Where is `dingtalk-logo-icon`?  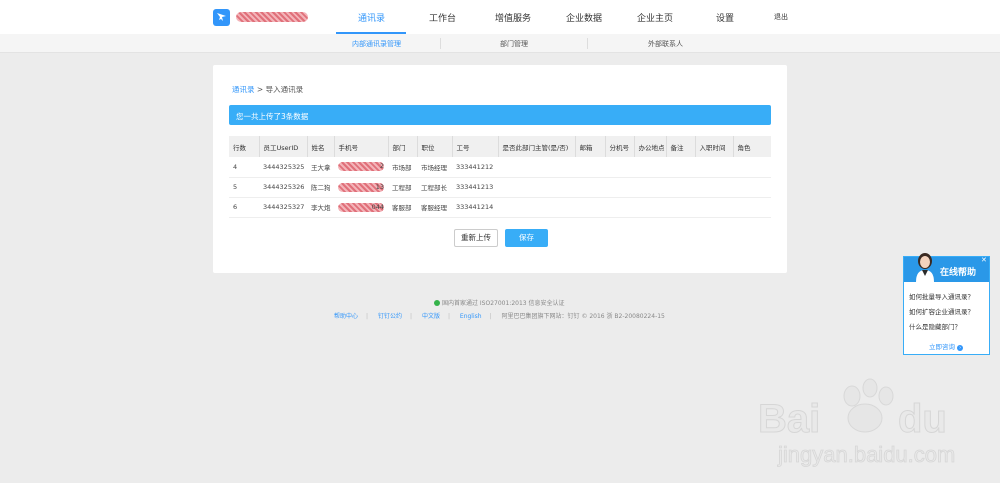 dingtalk-logo-icon is located at coordinates (221, 17).